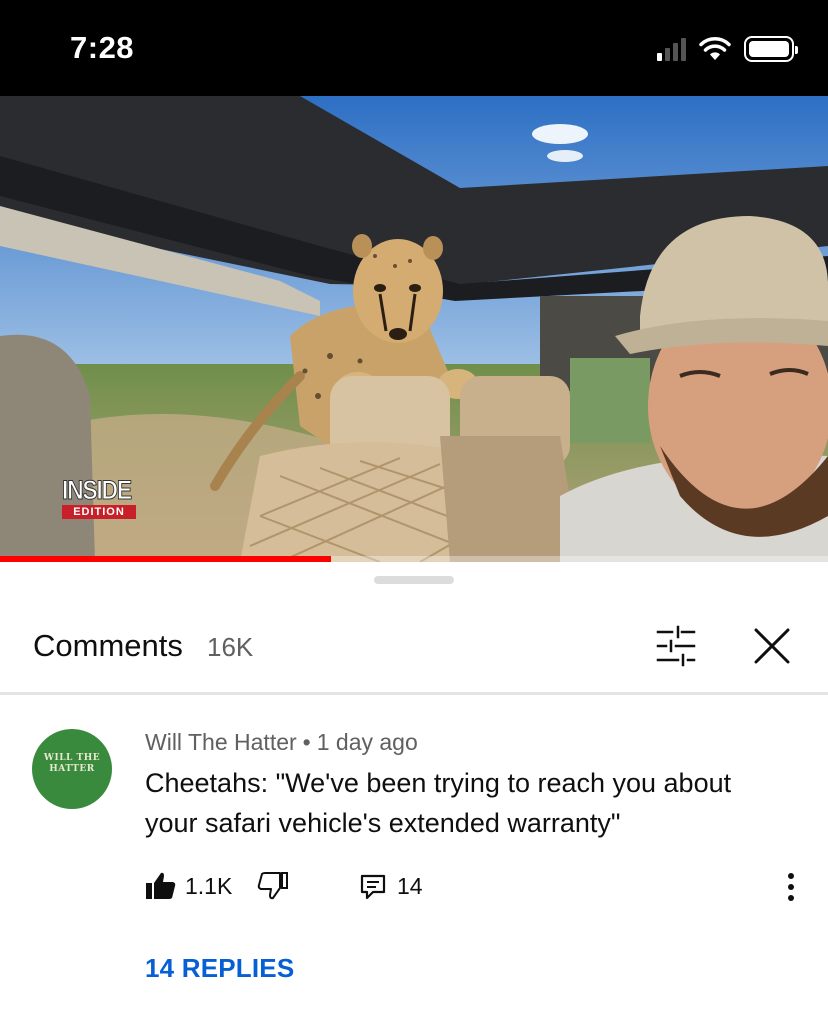 This screenshot has width=828, height=1028. What do you see at coordinates (219, 968) in the screenshot?
I see `view-replies-button: 14 REPLIES` at bounding box center [219, 968].